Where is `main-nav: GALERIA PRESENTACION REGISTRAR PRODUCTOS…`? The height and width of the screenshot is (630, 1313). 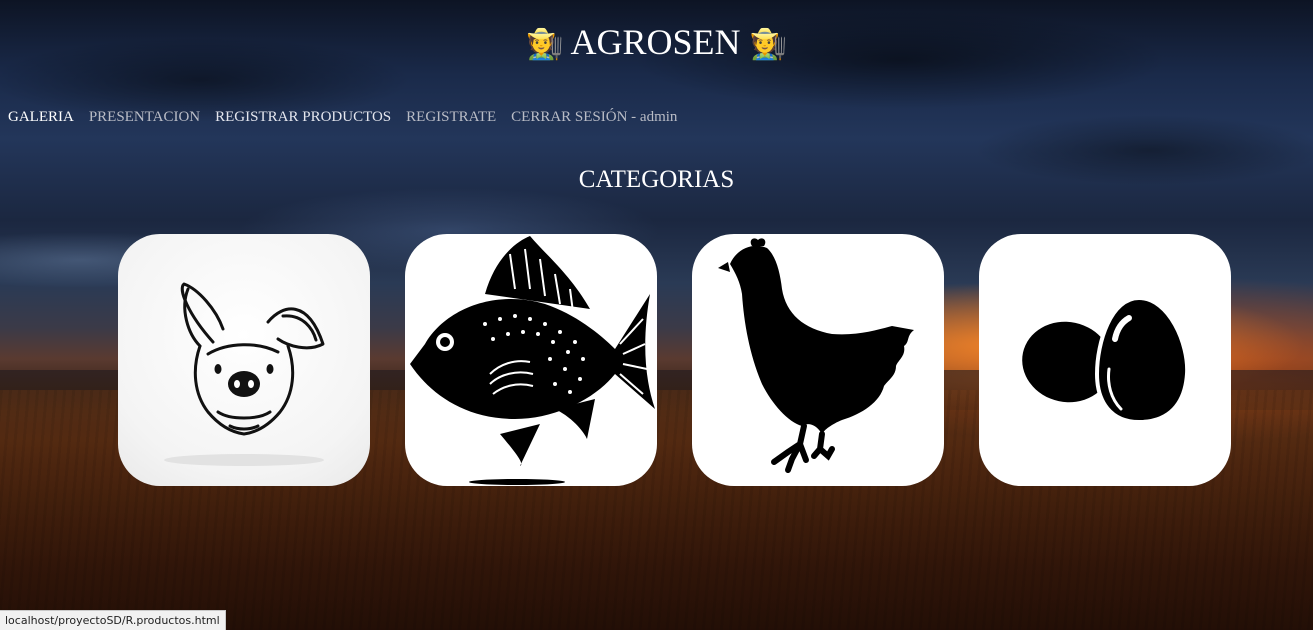
main-nav: GALERIA PRESENTACION REGISTRAR PRODUCTOS… is located at coordinates (342, 117).